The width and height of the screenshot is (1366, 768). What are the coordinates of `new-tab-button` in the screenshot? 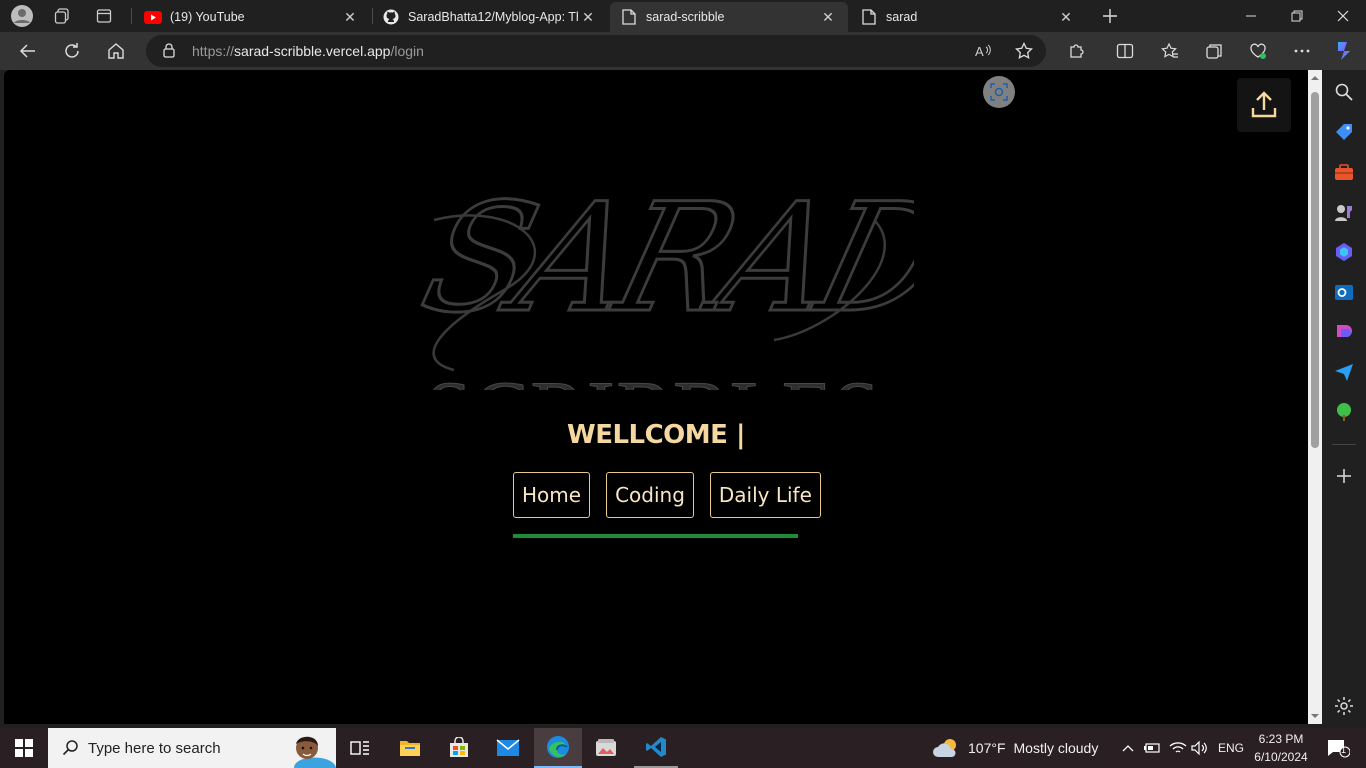 It's located at (1110, 16).